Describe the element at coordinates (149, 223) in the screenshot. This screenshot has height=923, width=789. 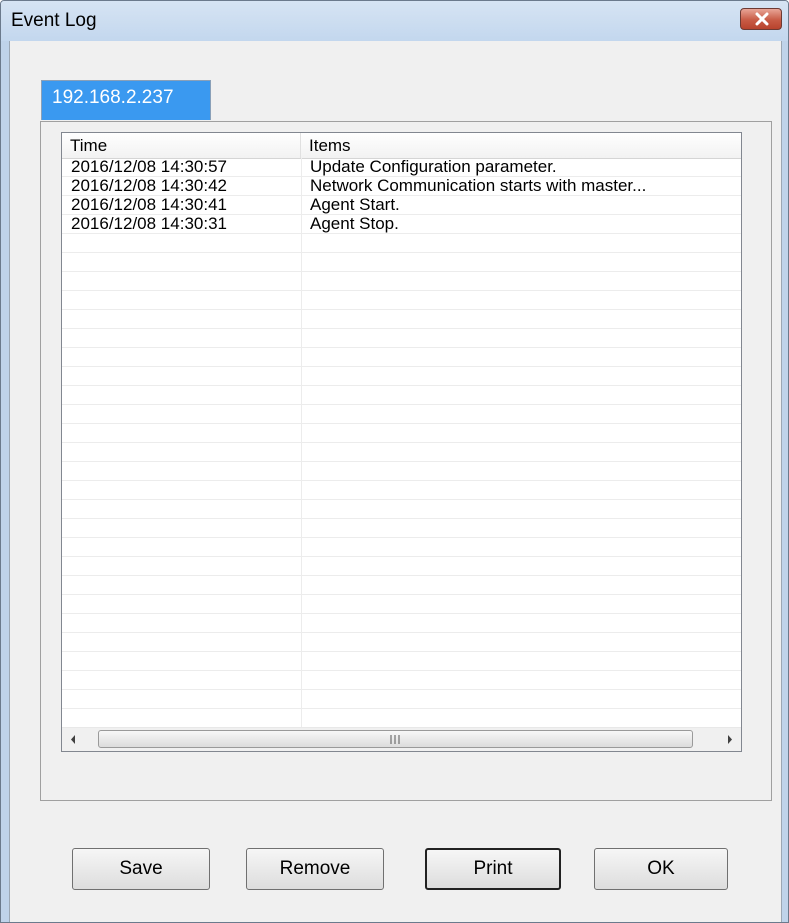
I see `row-time: 2016/12/08 14:30:31` at that location.